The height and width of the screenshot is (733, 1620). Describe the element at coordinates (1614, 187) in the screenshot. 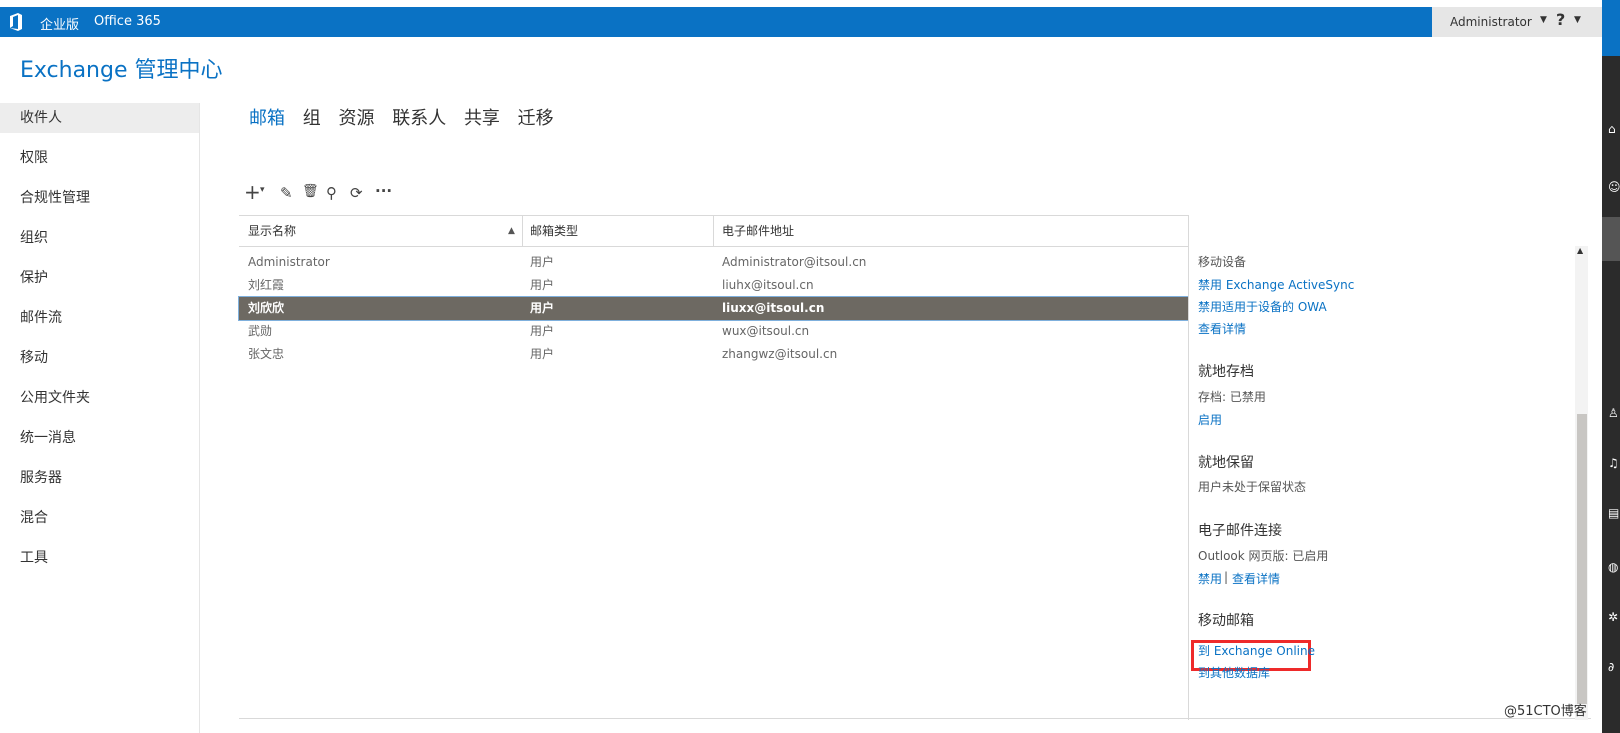

I see `person-icon: ☺` at that location.